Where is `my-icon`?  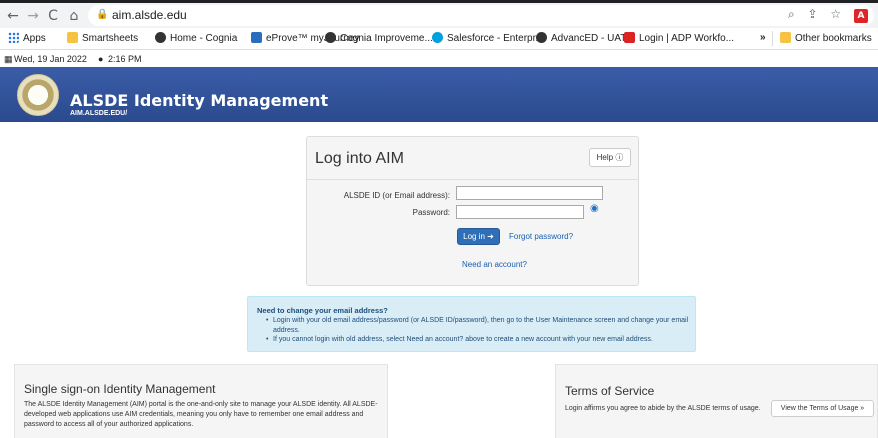
my-icon is located at coordinates (256, 37).